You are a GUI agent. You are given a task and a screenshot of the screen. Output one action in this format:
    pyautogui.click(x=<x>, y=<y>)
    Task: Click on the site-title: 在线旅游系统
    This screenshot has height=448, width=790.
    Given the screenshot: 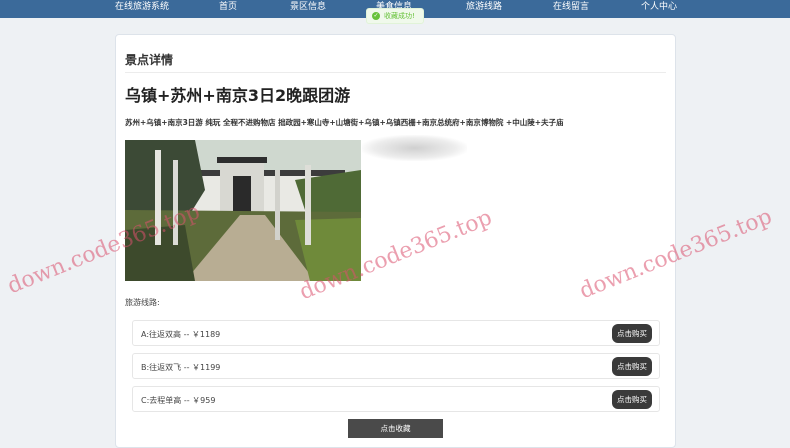 What is the action you would take?
    pyautogui.click(x=142, y=9)
    